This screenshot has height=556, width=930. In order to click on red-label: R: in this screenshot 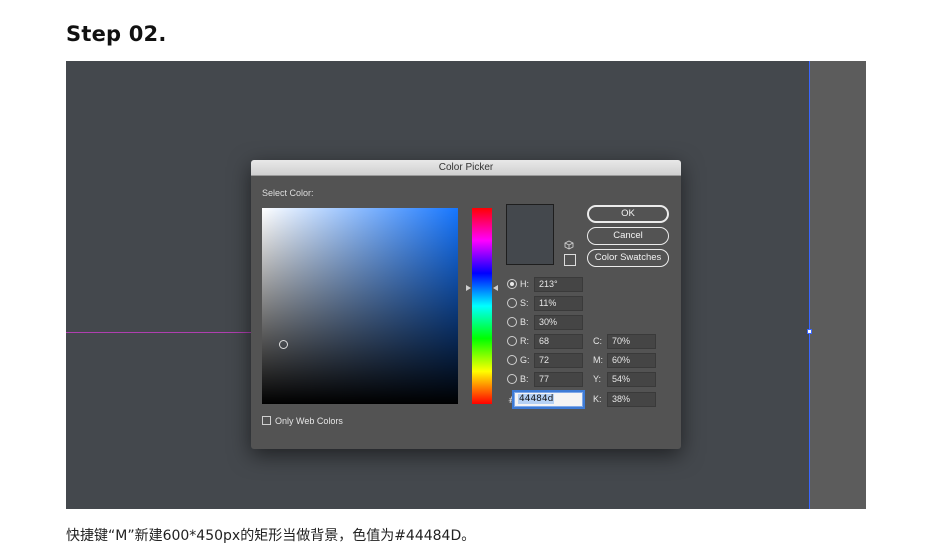, I will do `click(524, 341)`.